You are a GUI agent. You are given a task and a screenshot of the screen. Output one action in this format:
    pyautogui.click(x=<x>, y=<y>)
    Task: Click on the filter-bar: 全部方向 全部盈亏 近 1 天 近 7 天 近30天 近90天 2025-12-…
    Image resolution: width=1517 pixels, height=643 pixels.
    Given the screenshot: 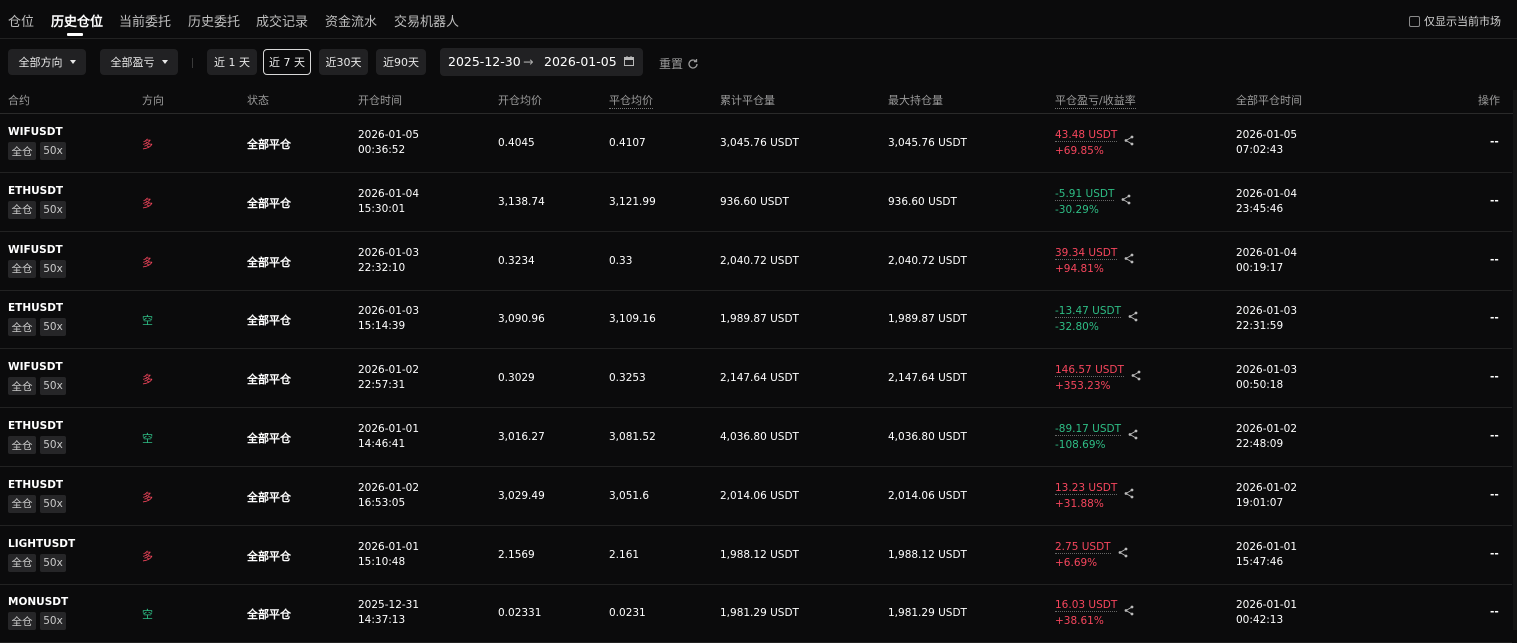 What is the action you would take?
    pyautogui.click(x=758, y=62)
    